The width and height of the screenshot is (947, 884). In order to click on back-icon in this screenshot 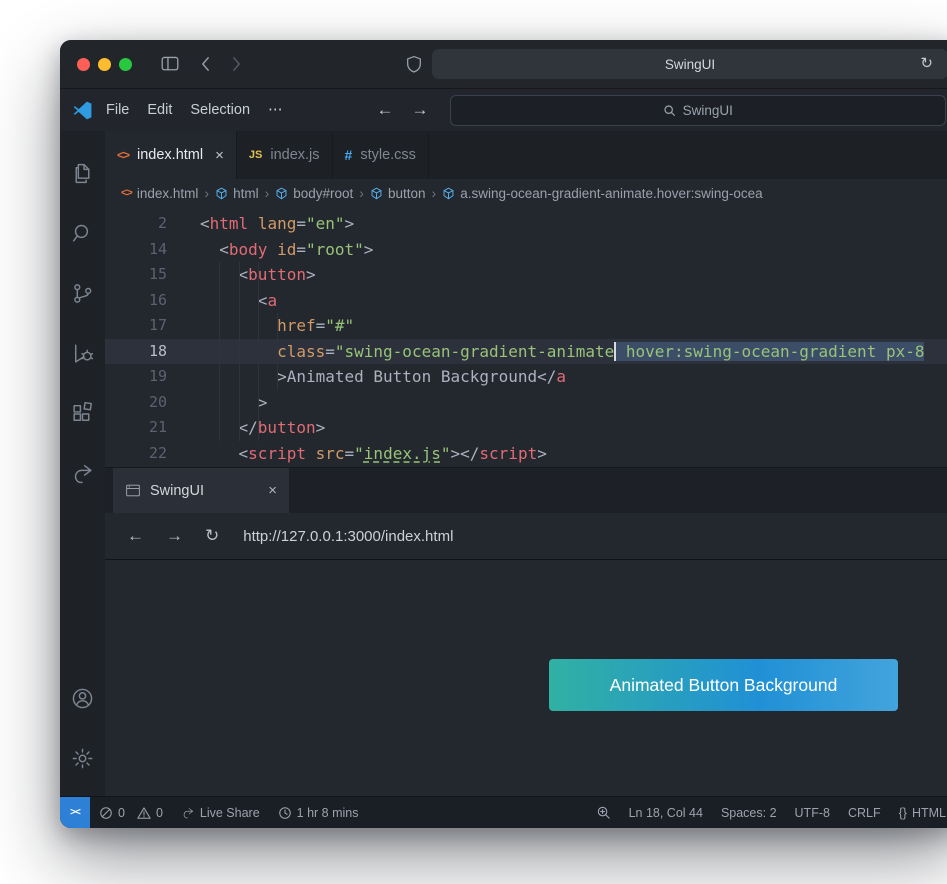, I will do `click(205, 64)`.